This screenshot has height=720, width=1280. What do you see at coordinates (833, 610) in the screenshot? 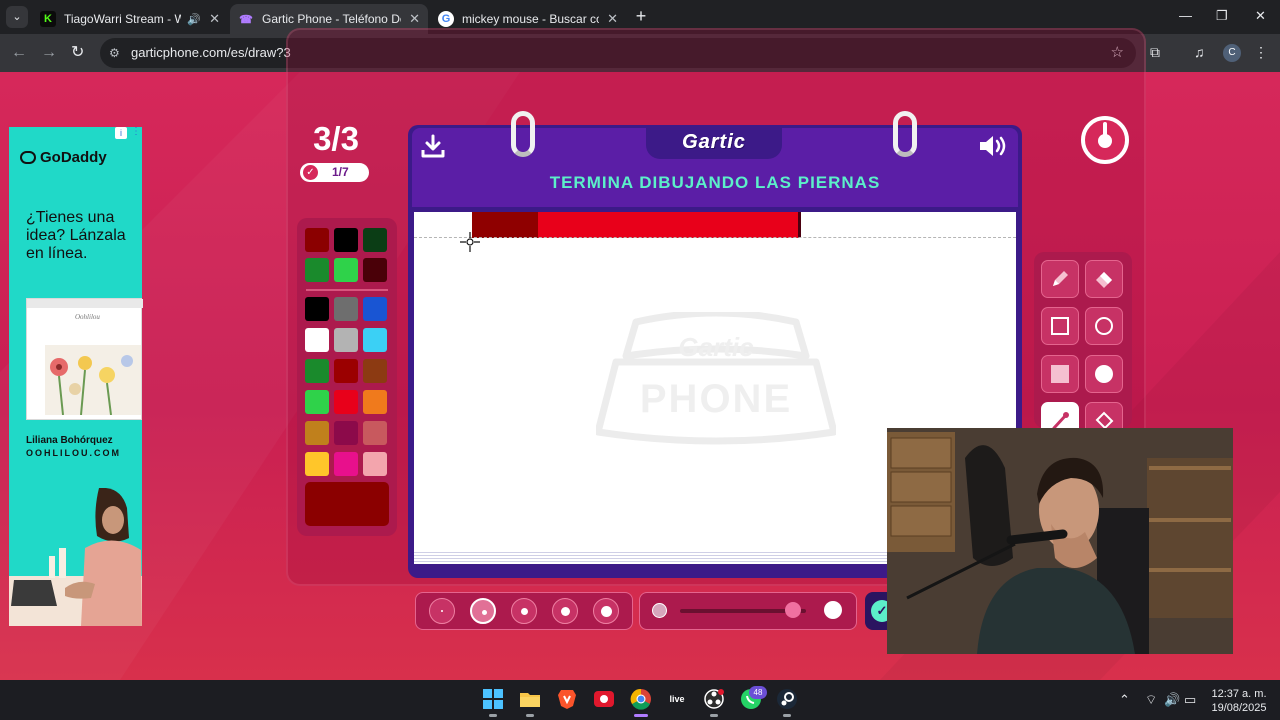
I see `opacity-high-indicator` at bounding box center [833, 610].